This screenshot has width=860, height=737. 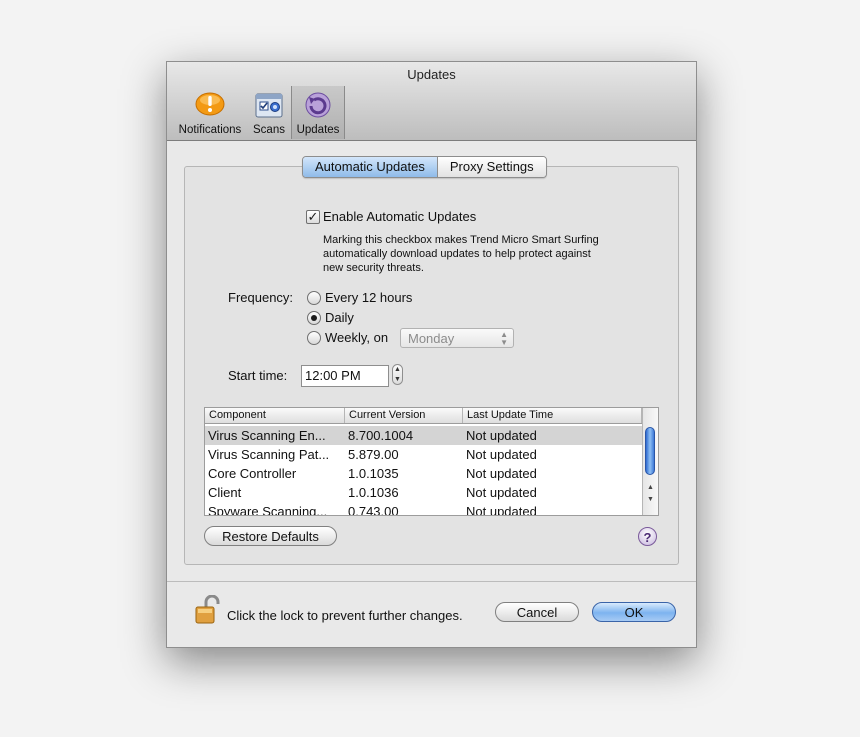 What do you see at coordinates (650, 499) in the screenshot?
I see `scroll-down-arrow-icon: ▼` at bounding box center [650, 499].